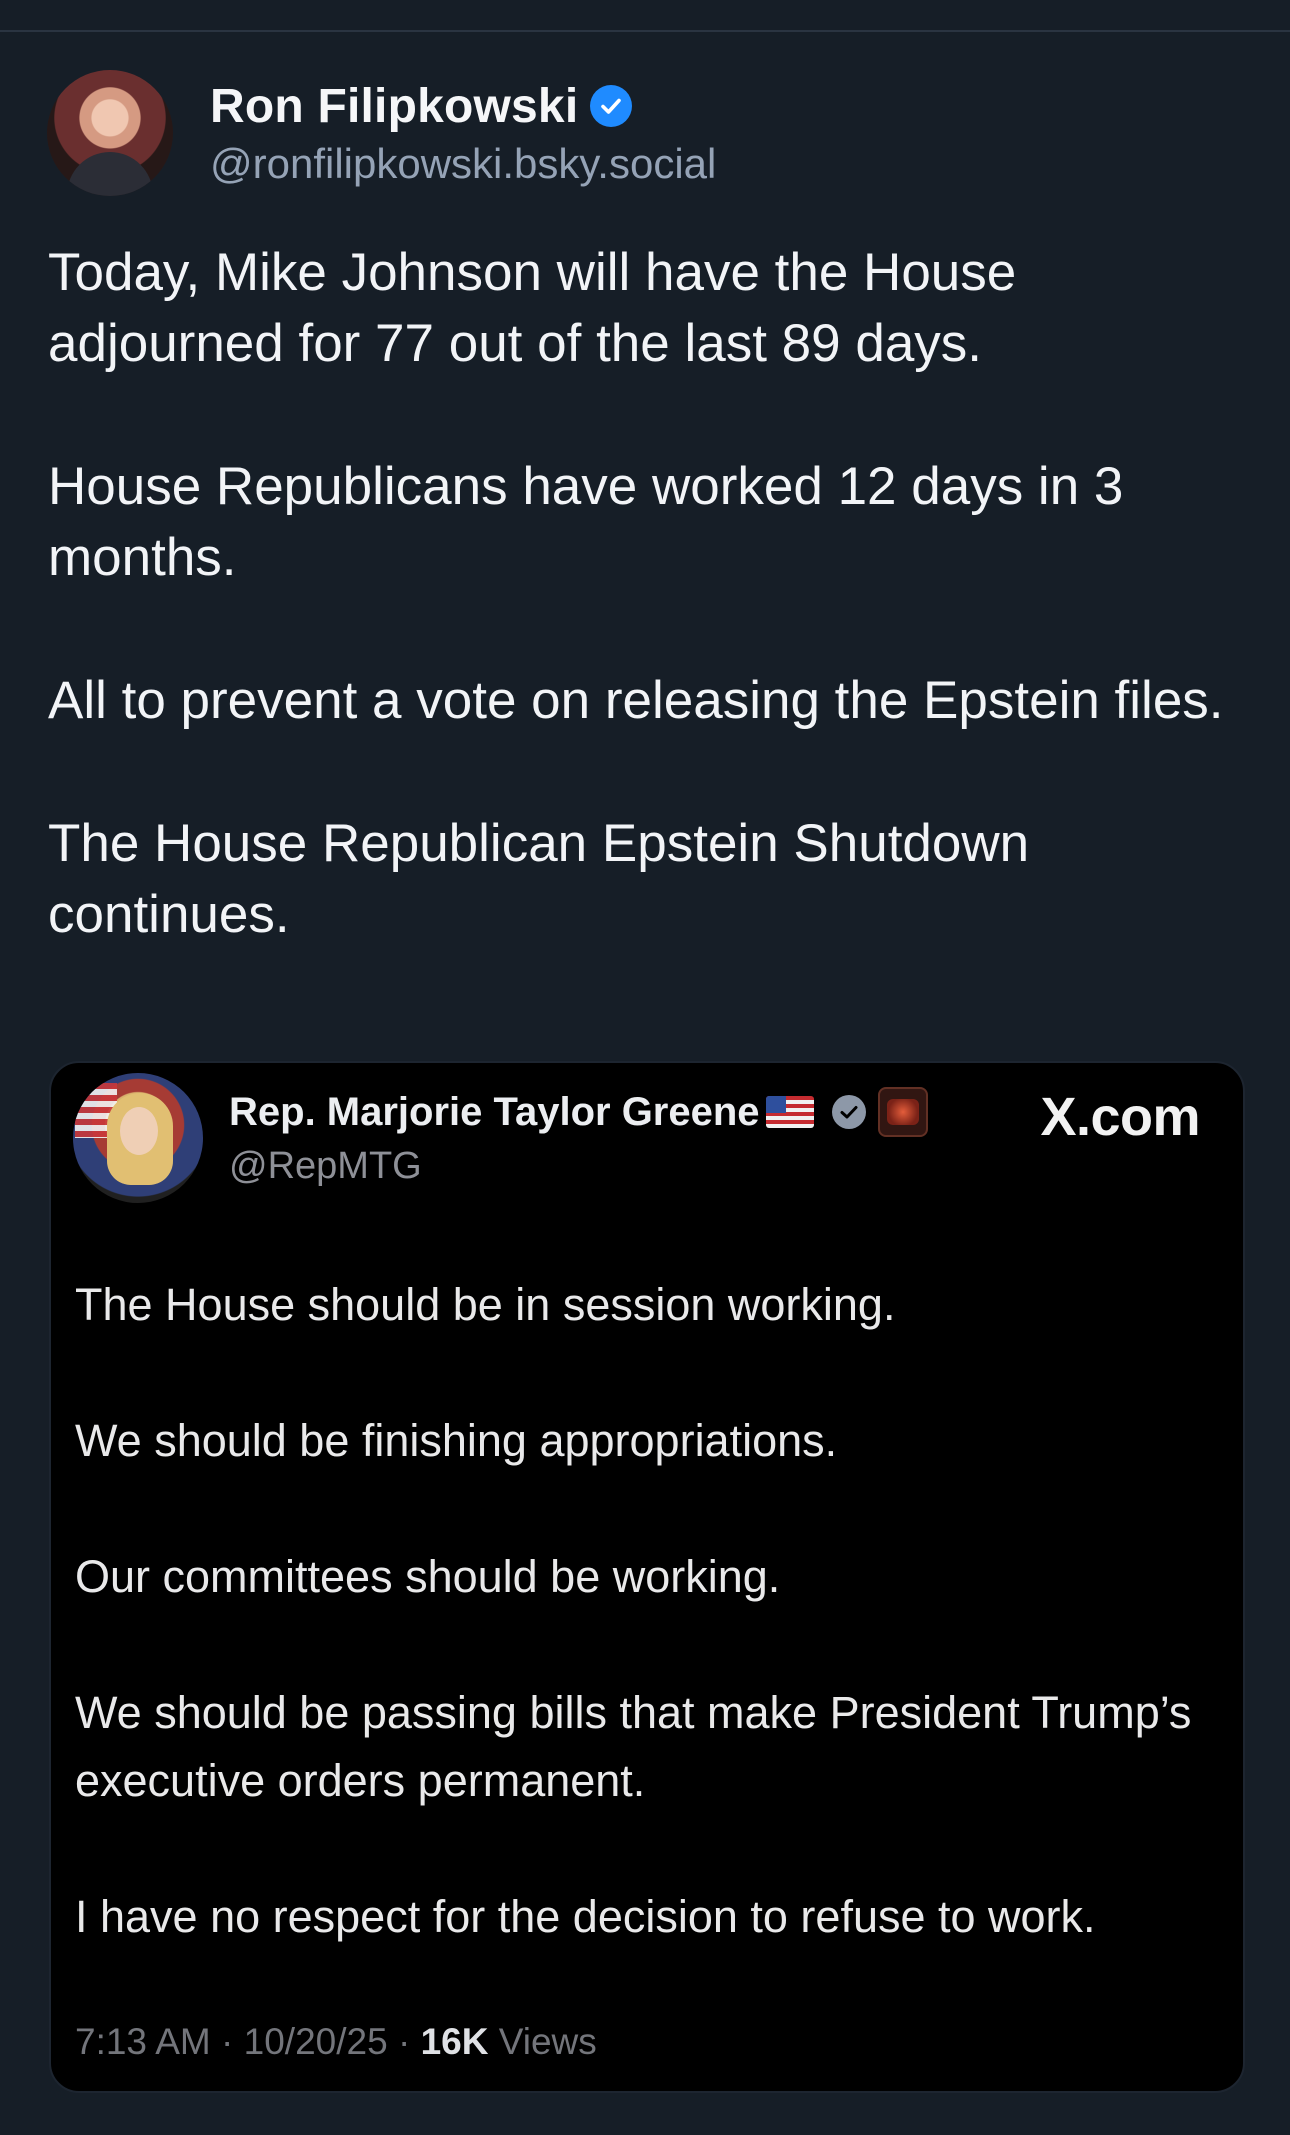  What do you see at coordinates (143, 2041) in the screenshot?
I see `post-time: 7:13 AM` at bounding box center [143, 2041].